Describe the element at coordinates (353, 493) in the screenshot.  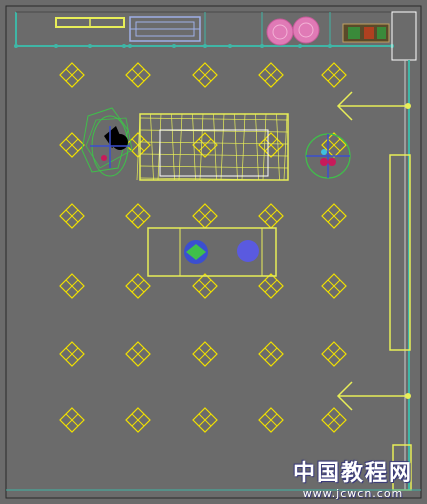
I see `watermark-url: www.jcwcn.com` at that location.